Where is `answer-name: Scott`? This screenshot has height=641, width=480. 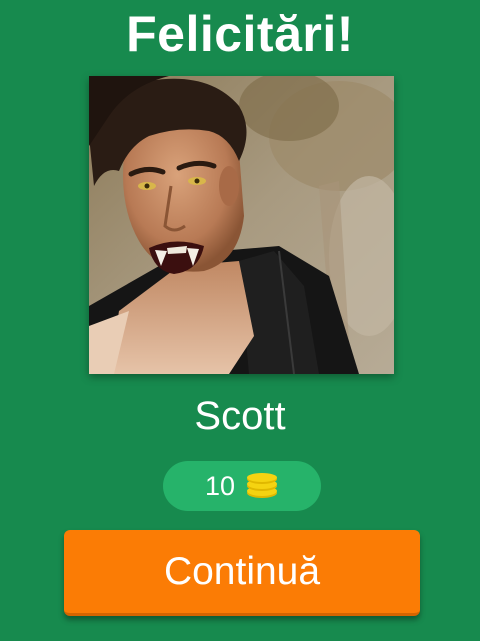
answer-name: Scott is located at coordinates (240, 416).